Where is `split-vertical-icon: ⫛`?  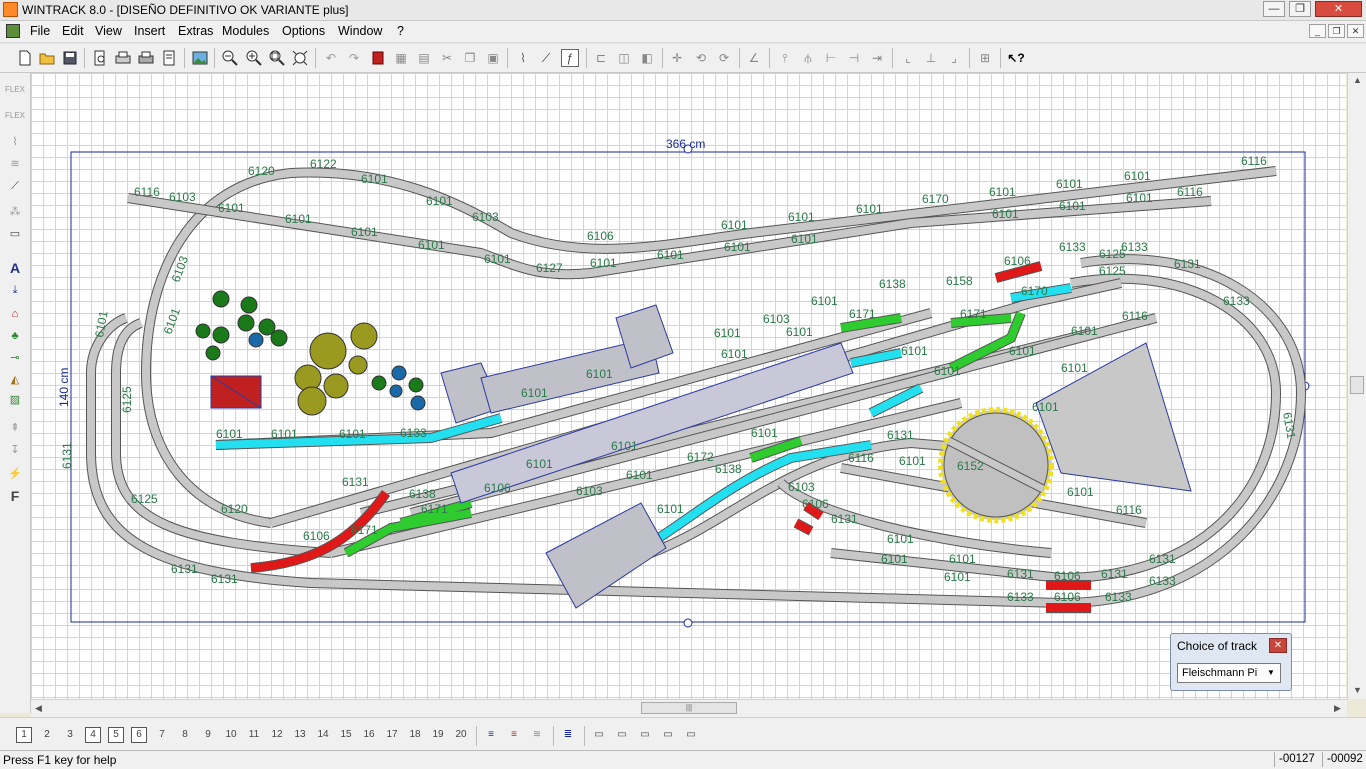
split-vertical-icon: ⫛ is located at coordinates (808, 58).